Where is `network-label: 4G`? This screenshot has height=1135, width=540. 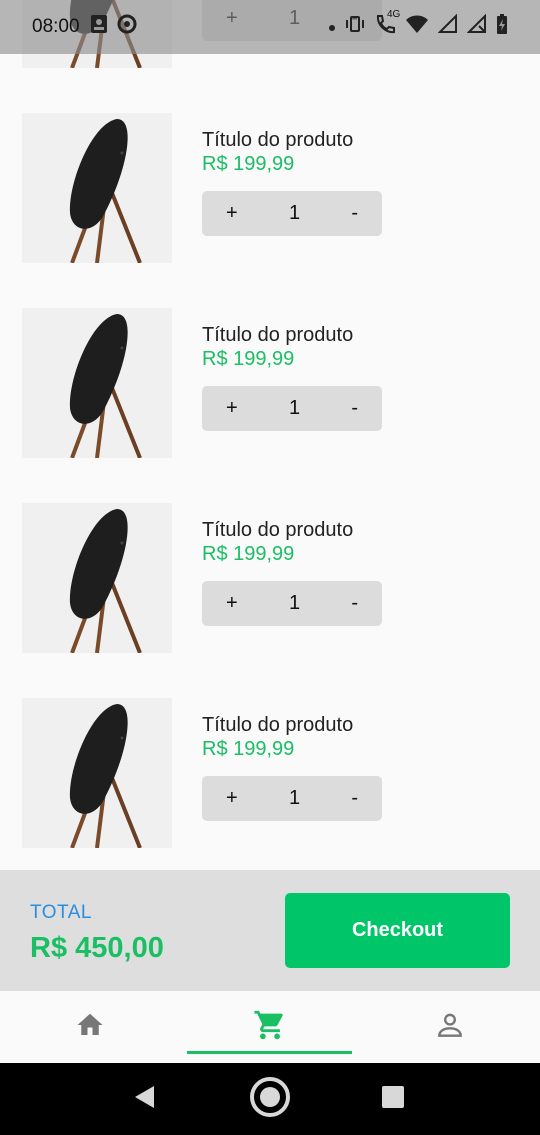 network-label: 4G is located at coordinates (394, 14).